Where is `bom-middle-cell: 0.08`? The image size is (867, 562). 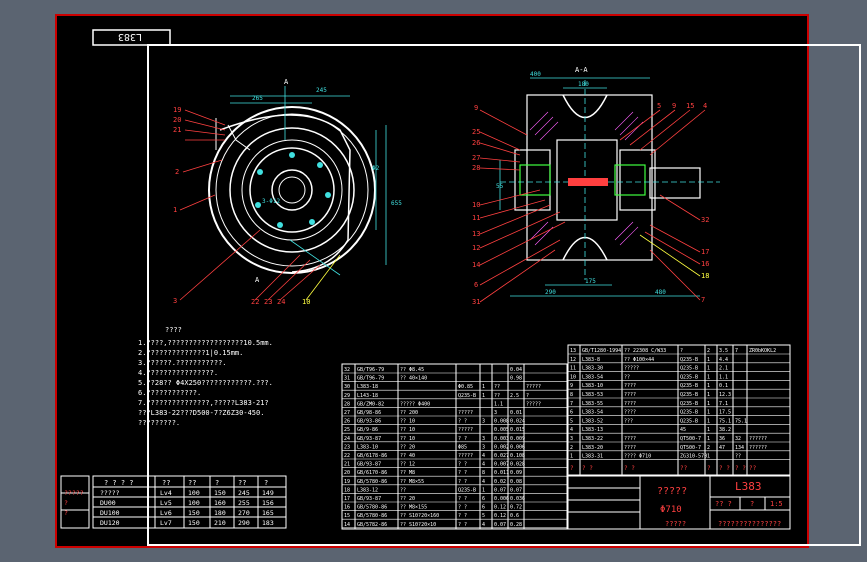 bom-middle-cell: 0.08 is located at coordinates (516, 482).